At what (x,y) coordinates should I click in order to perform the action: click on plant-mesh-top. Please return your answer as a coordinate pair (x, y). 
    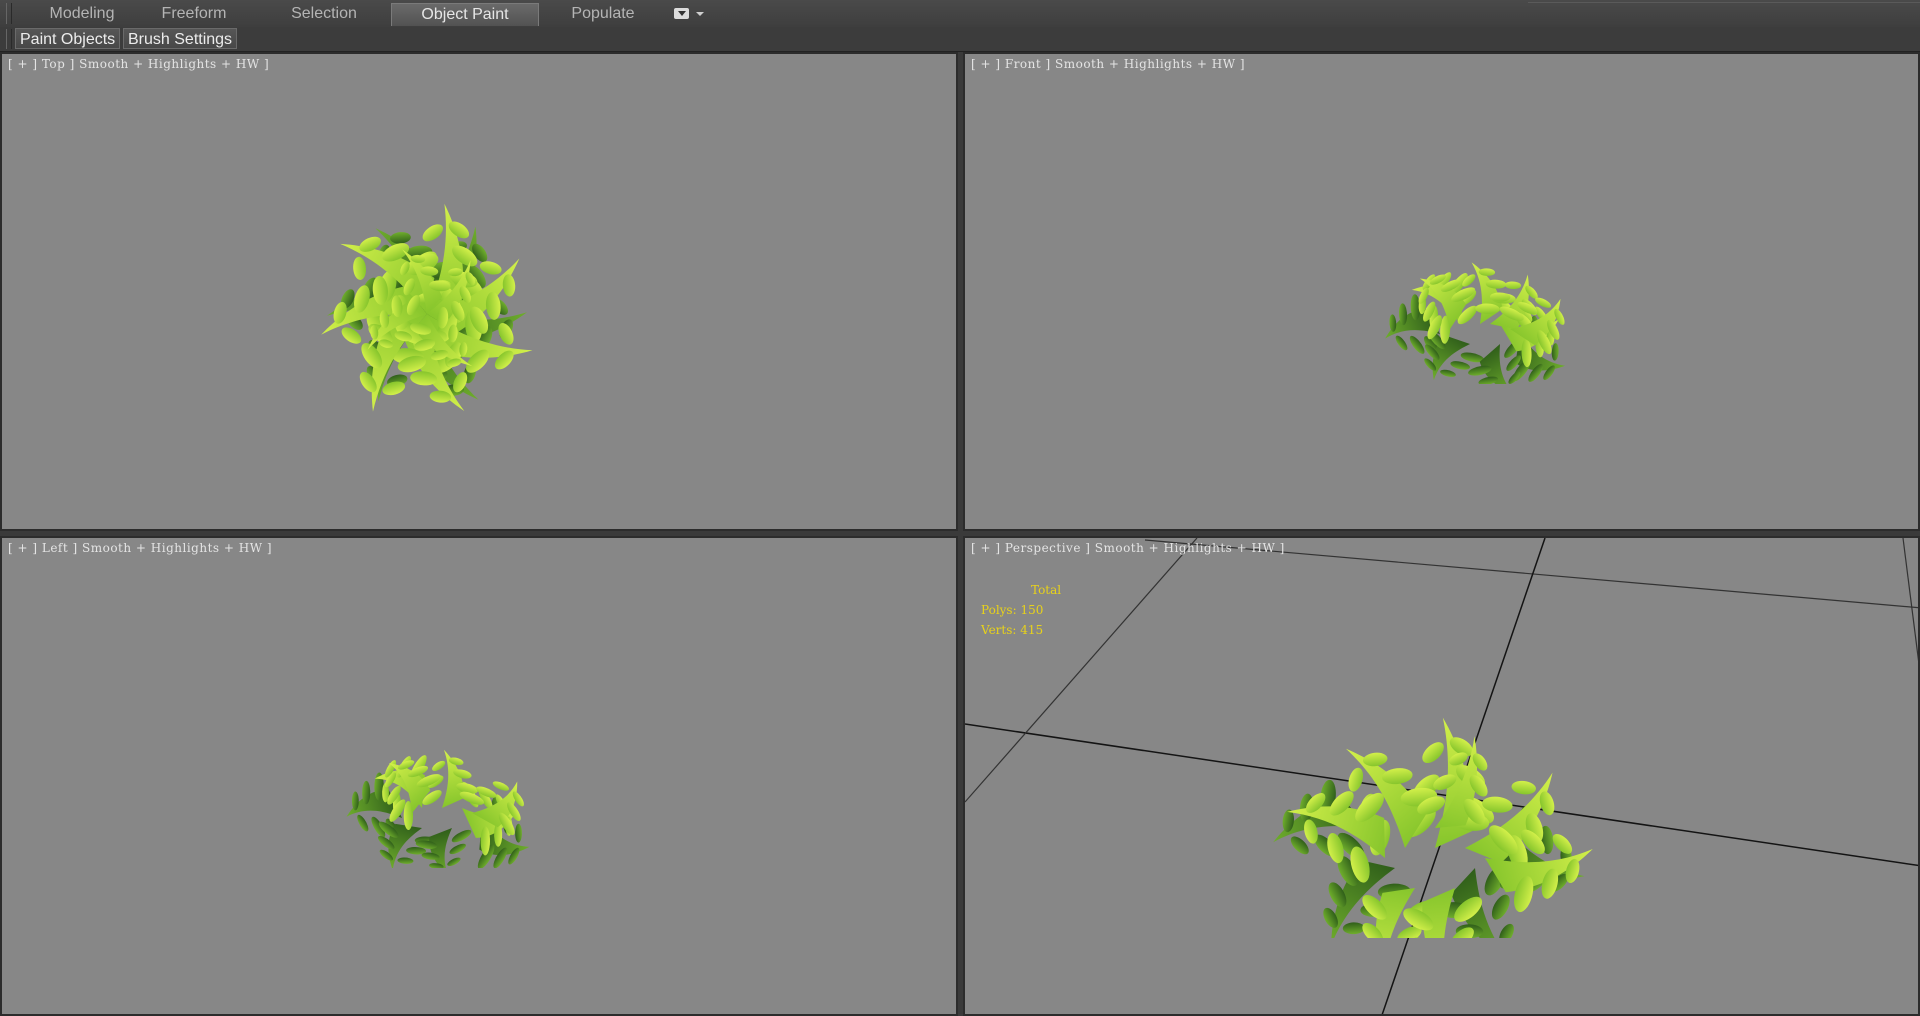
    Looking at the image, I should click on (427, 314).